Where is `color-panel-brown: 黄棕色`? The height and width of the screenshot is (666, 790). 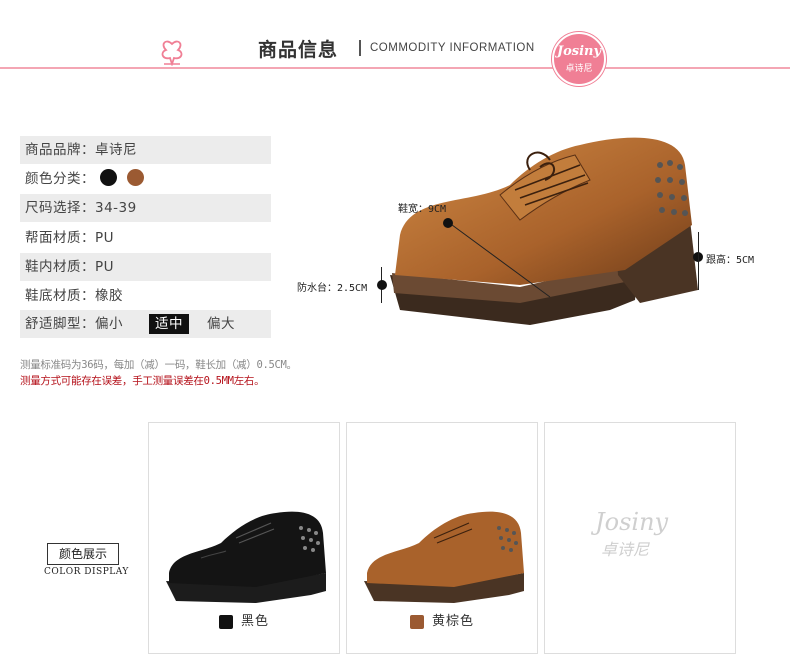
color-panel-brown: 黄棕色 is located at coordinates (442, 538).